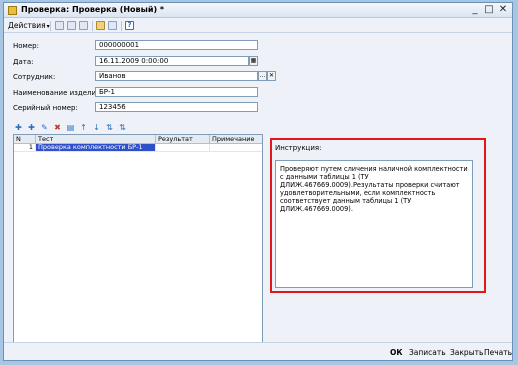  What do you see at coordinates (258, 351) in the screenshot?
I see `footer-bar: ОК Записать Закрыть Печать` at bounding box center [258, 351].